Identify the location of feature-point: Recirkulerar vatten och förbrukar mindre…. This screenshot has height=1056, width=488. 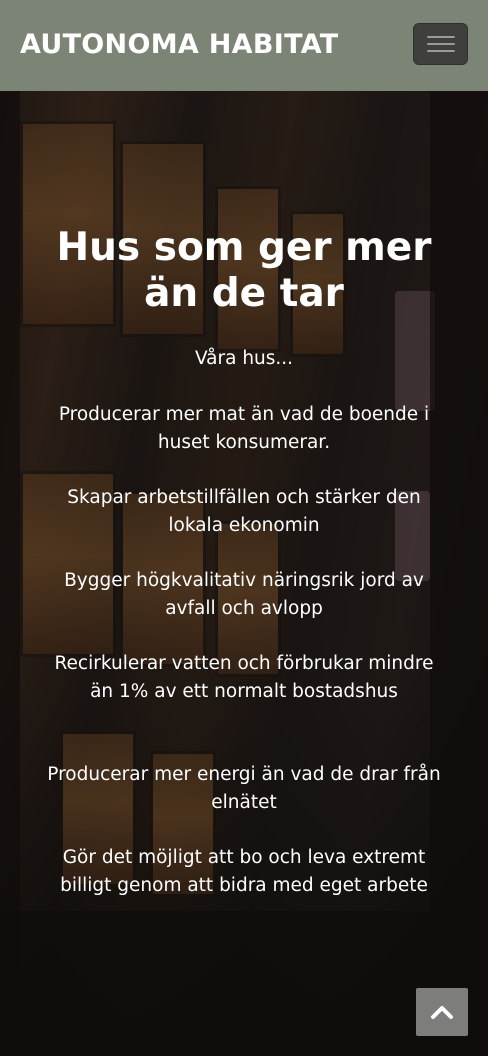
(244, 677).